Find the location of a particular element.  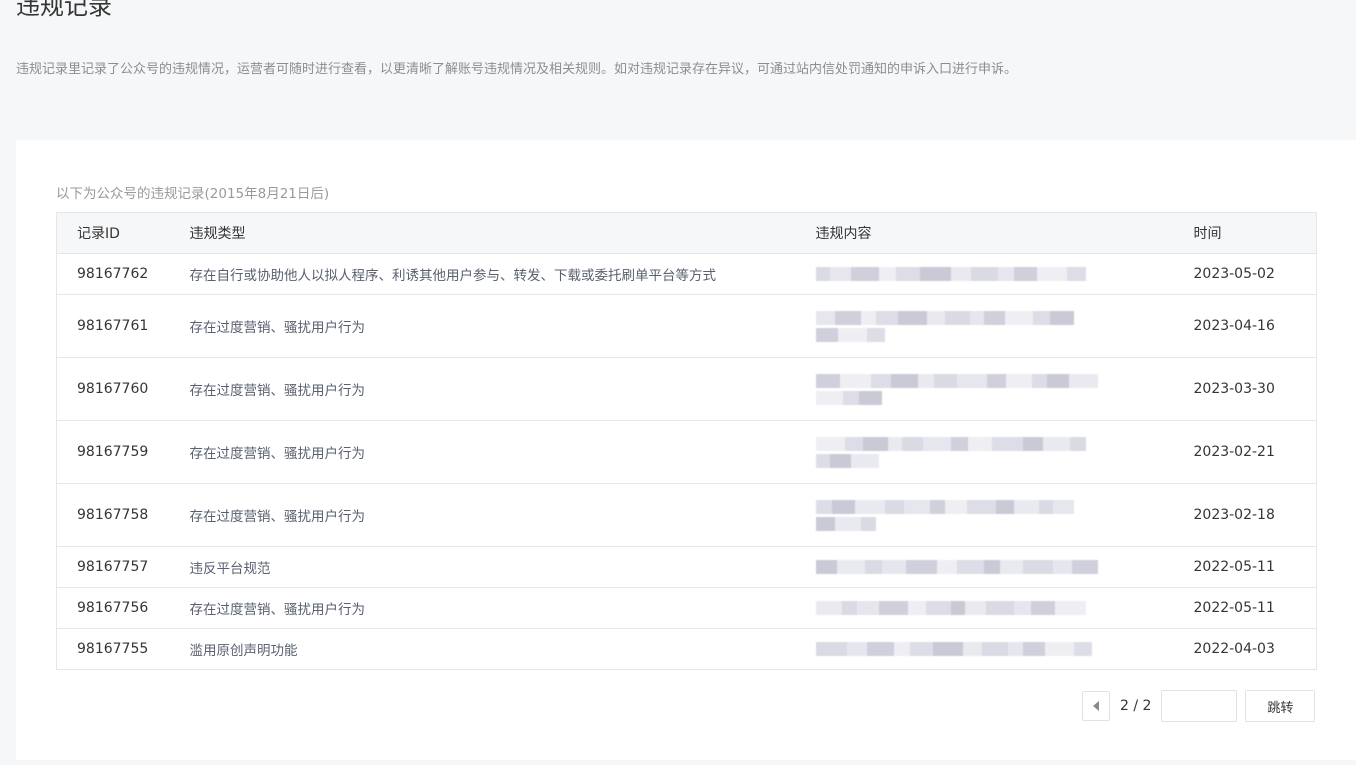

violation-type: 滥用原创声明功能 is located at coordinates (502, 649).